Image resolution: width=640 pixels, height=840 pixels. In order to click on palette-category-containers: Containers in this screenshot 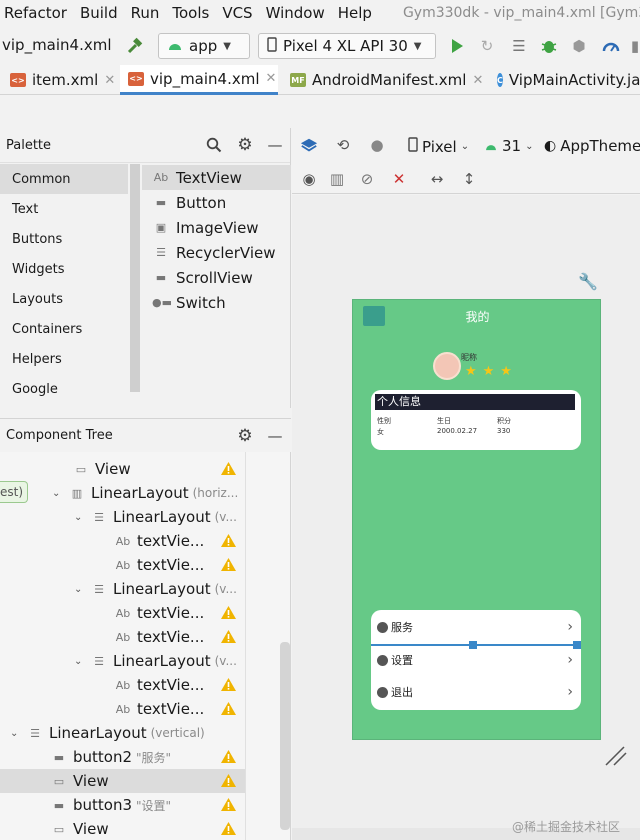, I will do `click(64, 329)`.